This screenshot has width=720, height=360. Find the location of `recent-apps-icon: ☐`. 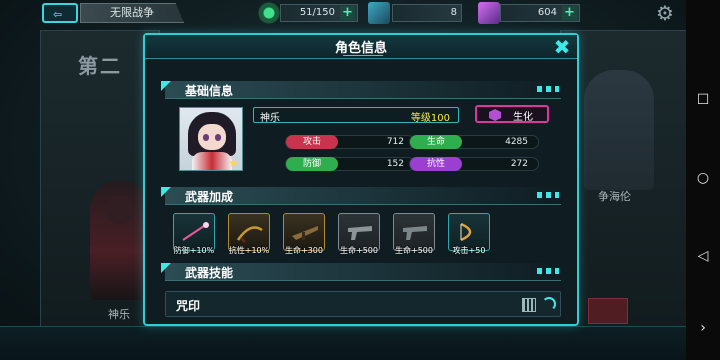

recent-apps-icon: ☐ is located at coordinates (703, 100).